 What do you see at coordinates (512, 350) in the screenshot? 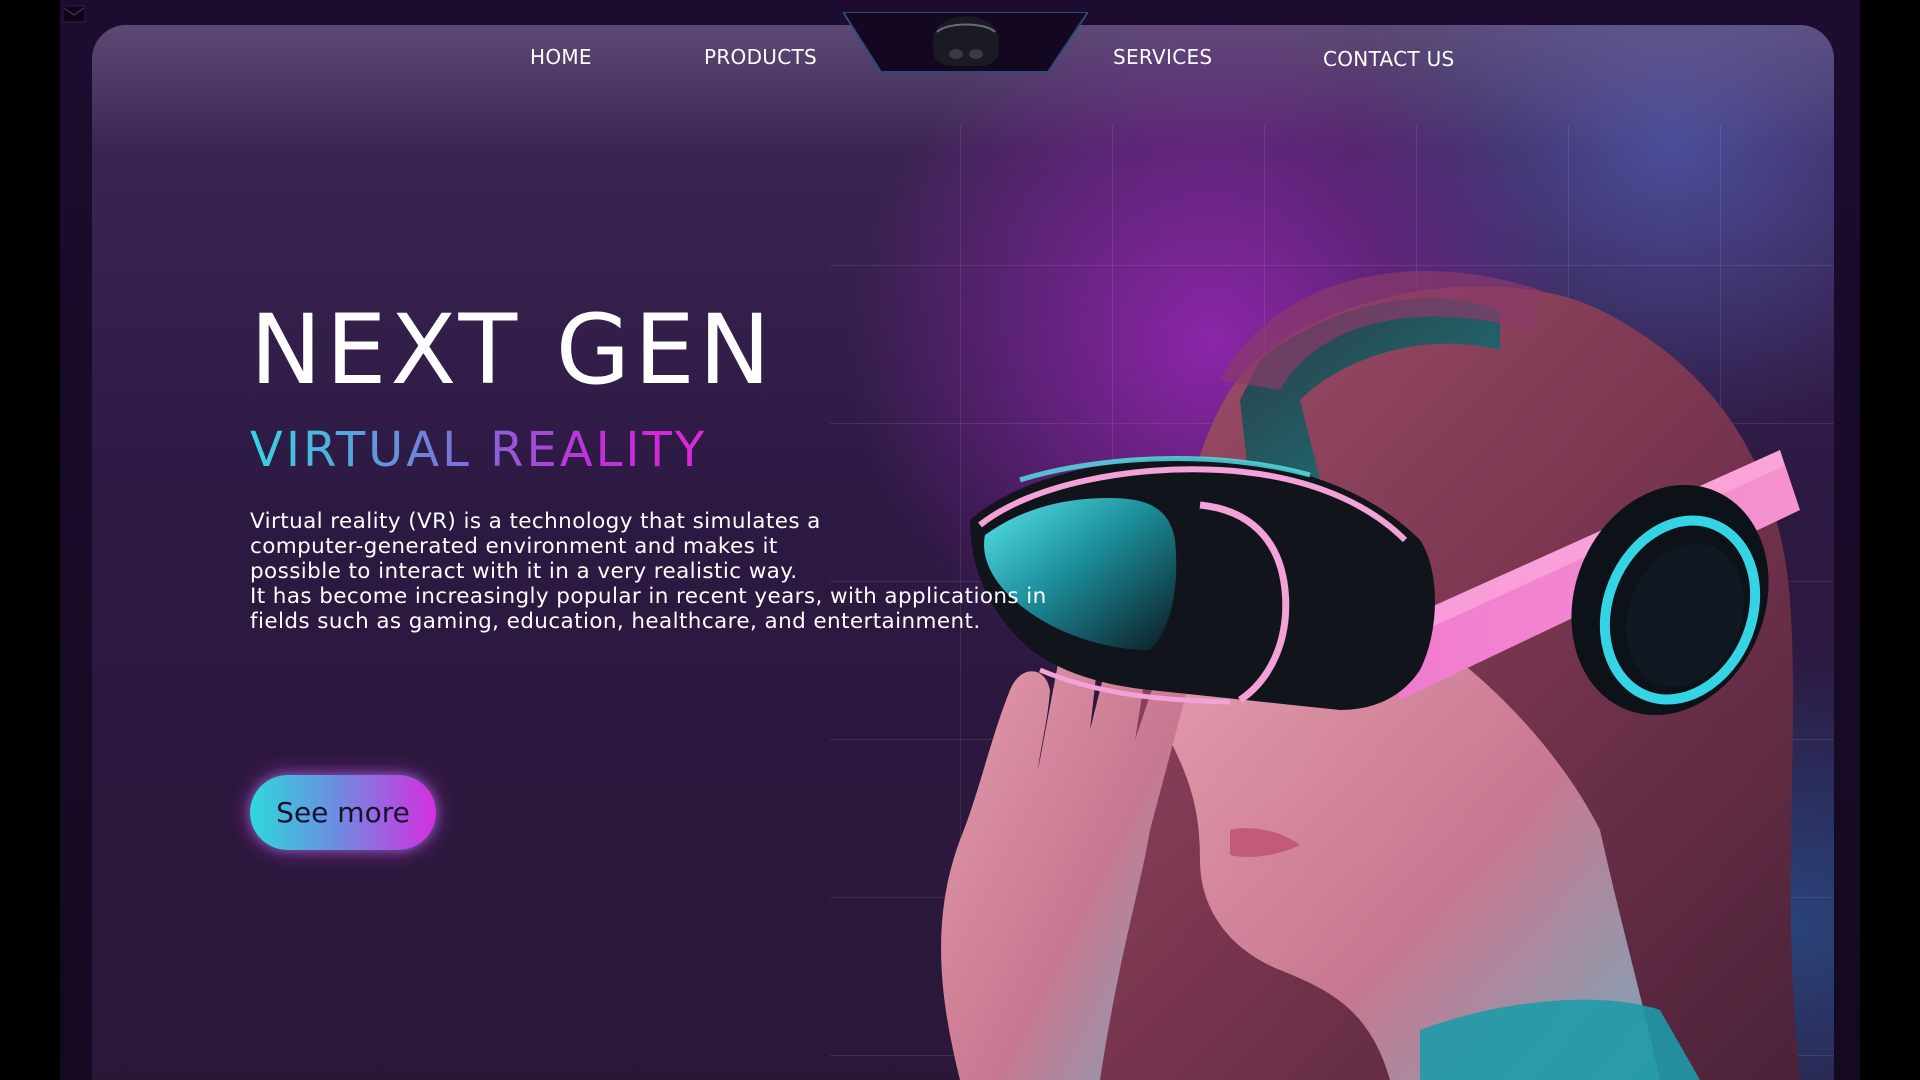
I see `hero-title: NEXT GEN` at bounding box center [512, 350].